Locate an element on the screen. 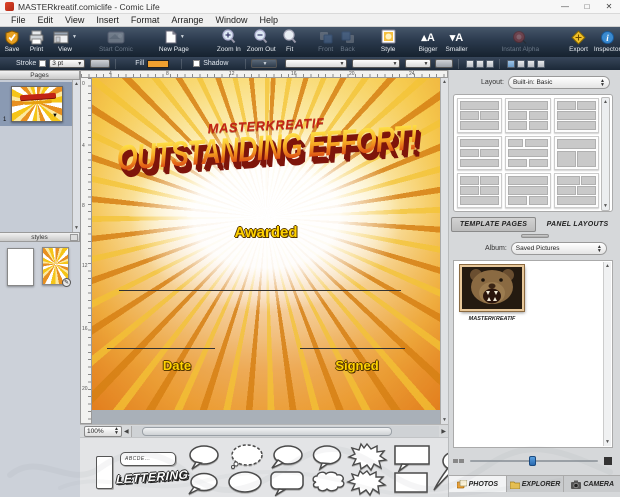 This screenshot has width=620, height=497. menu-window: Window is located at coordinates (231, 20).